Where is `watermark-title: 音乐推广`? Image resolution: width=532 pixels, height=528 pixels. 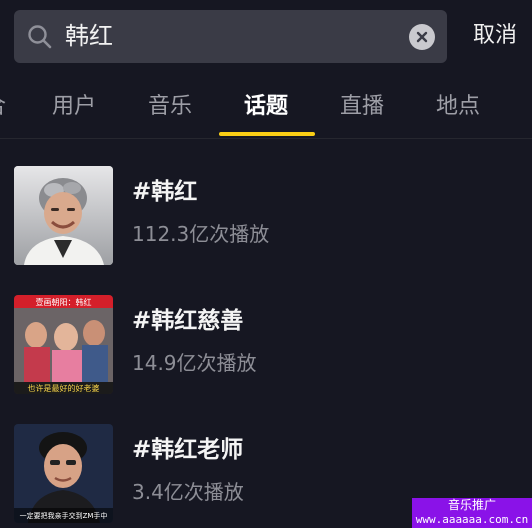
watermark-title: 音乐推广 is located at coordinates (471, 505).